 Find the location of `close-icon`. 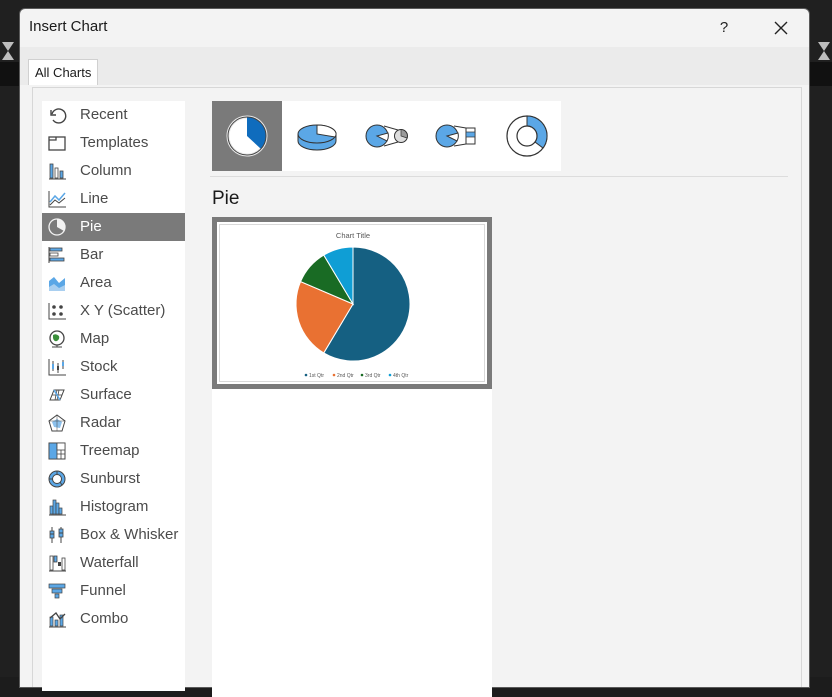

close-icon is located at coordinates (781, 28).